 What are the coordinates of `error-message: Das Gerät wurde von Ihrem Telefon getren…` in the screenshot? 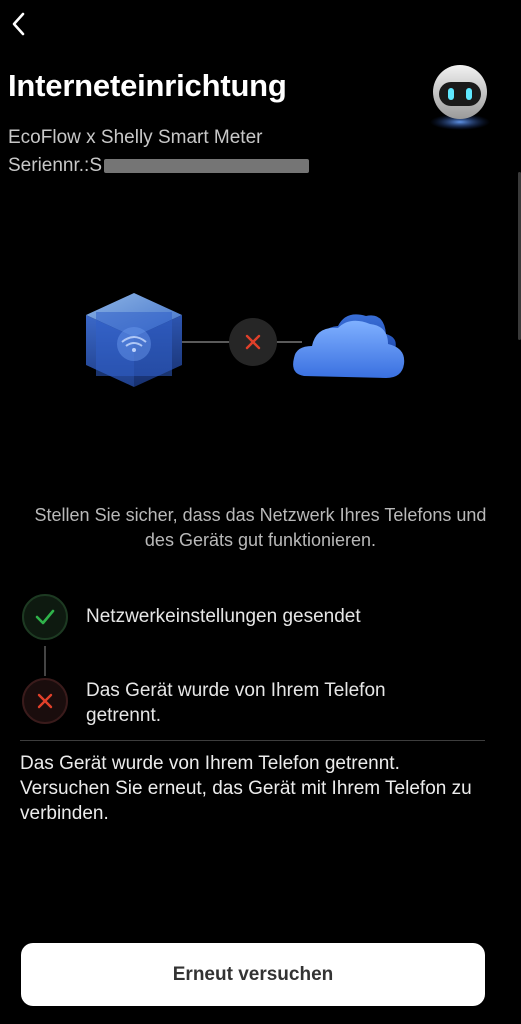 It's located at (246, 788).